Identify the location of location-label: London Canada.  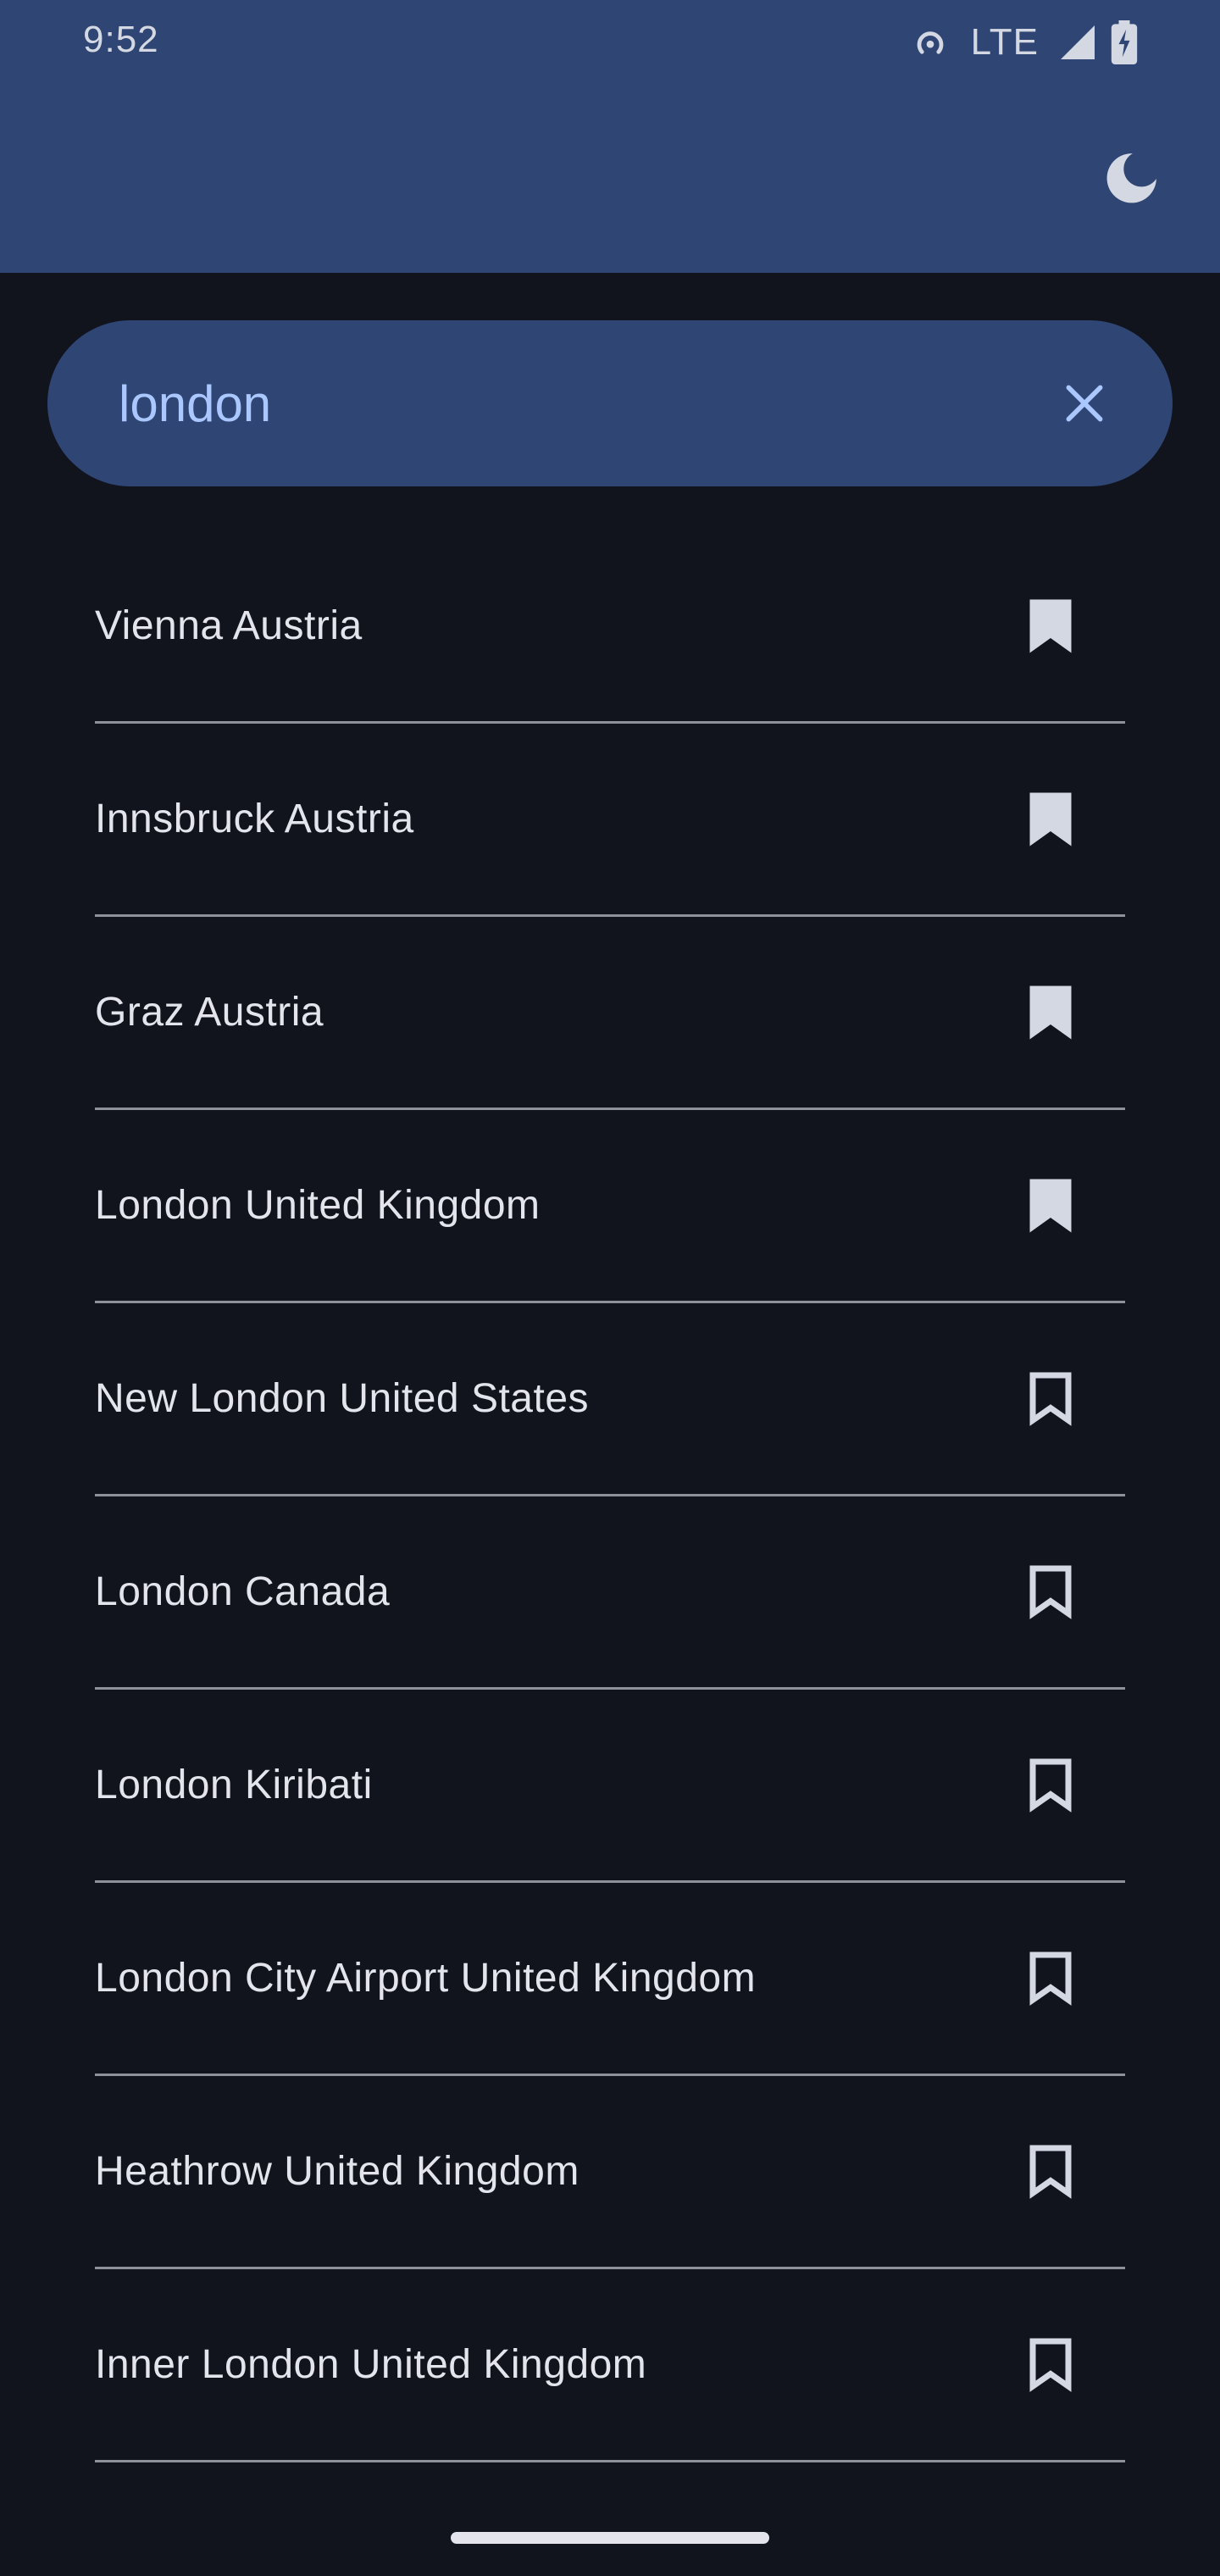
(243, 1591).